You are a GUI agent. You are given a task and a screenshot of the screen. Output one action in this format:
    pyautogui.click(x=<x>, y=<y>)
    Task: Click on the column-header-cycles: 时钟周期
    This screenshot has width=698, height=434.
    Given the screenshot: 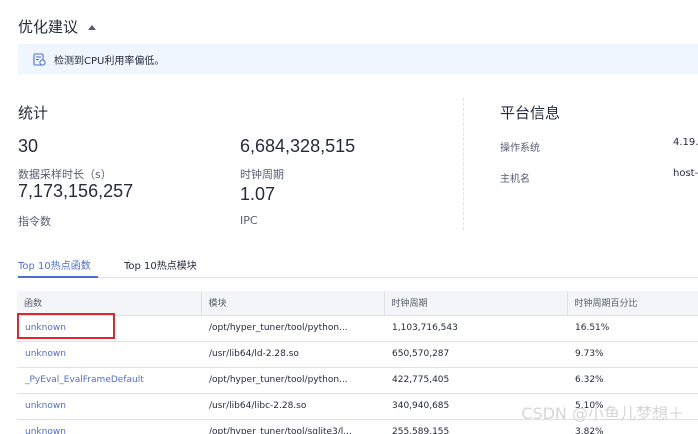 What is the action you would take?
    pyautogui.click(x=476, y=303)
    